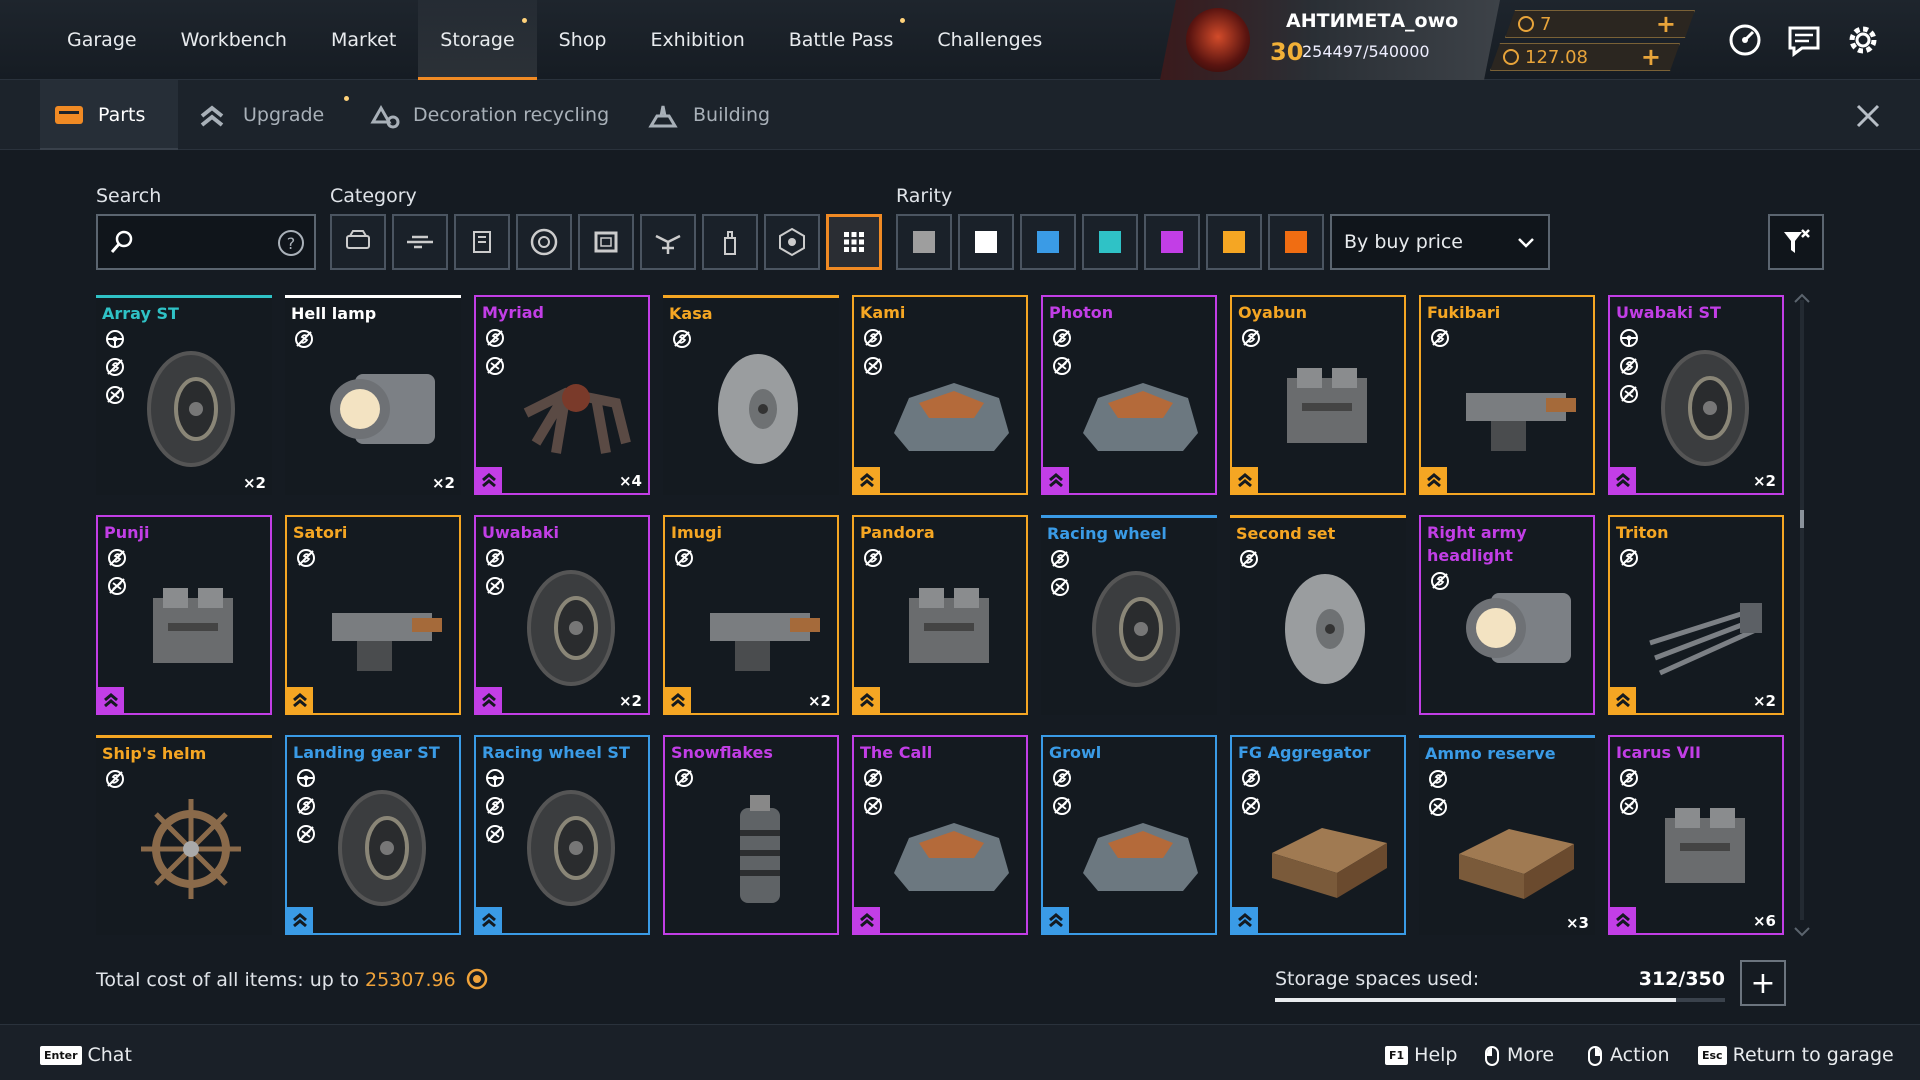 Image resolution: width=1920 pixels, height=1080 pixels. I want to click on player-xp: 254497/540000, so click(1366, 51).